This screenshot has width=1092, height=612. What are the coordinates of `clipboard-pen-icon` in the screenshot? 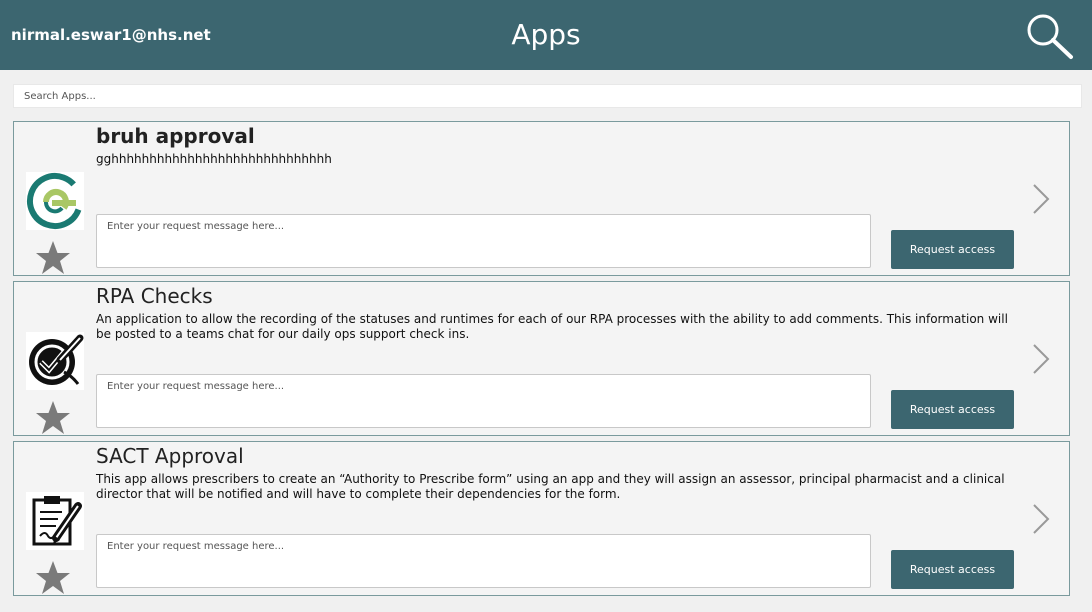 It's located at (55, 521).